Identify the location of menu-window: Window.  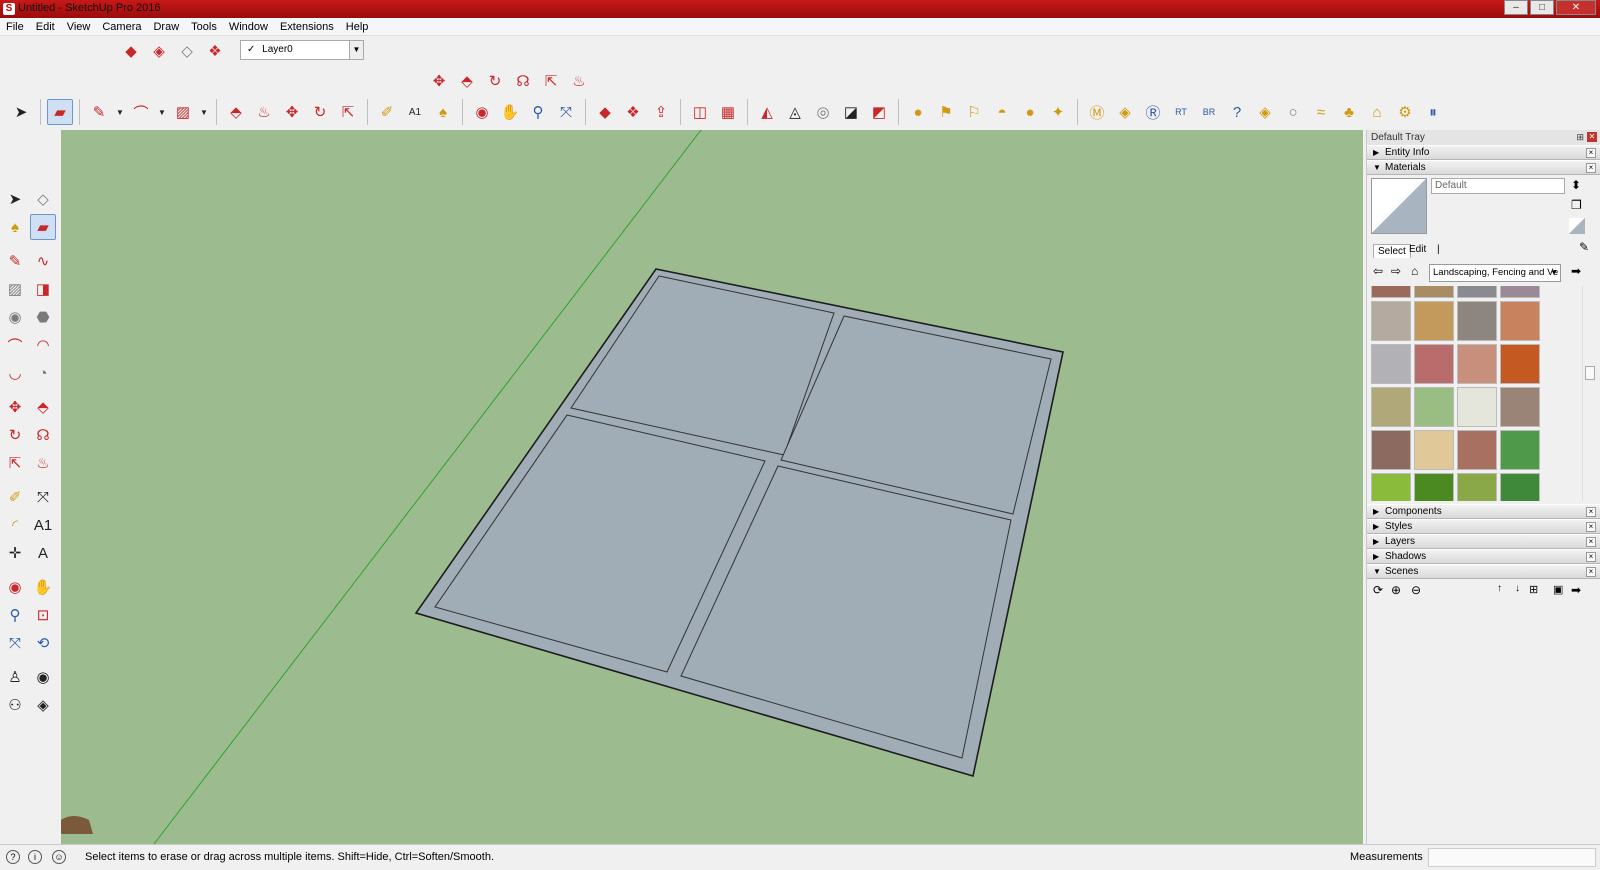
(248, 27).